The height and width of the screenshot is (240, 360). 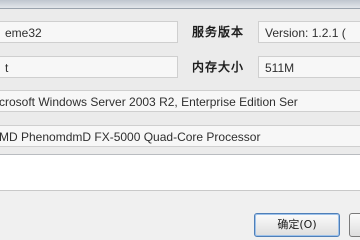 What do you see at coordinates (89, 32) in the screenshot?
I see `theme-field: eme32` at bounding box center [89, 32].